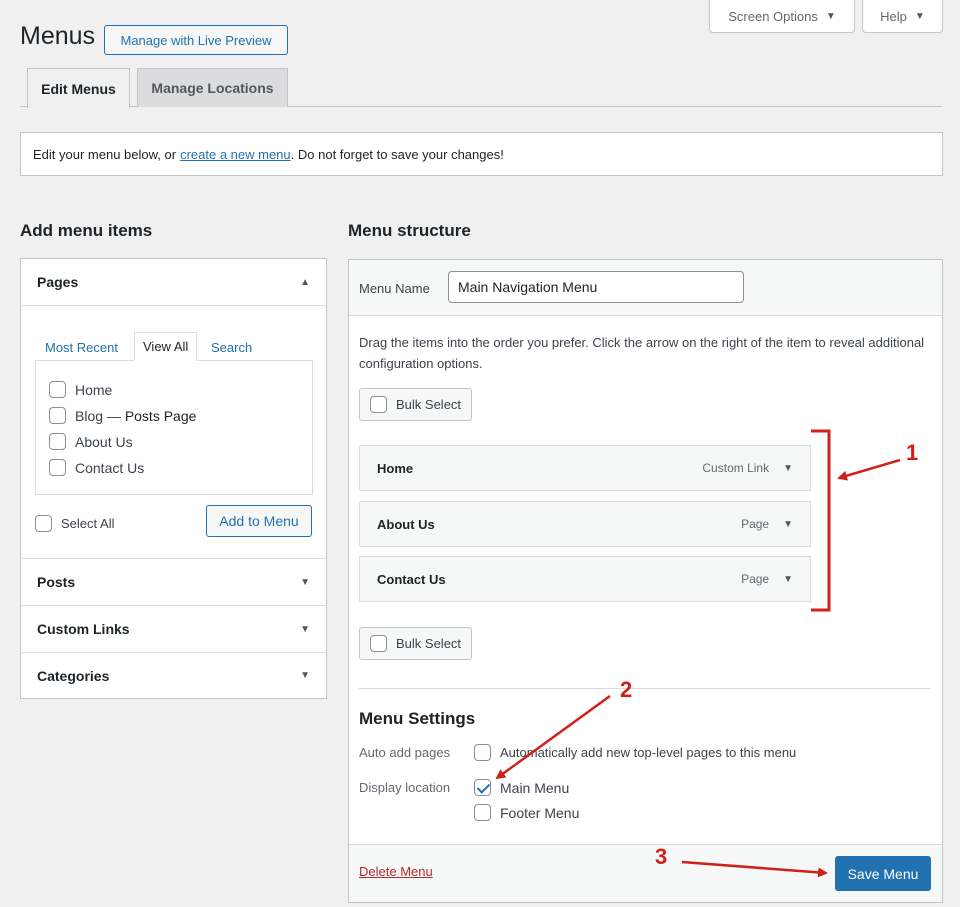 Image resolution: width=960 pixels, height=907 pixels. What do you see at coordinates (397, 154) in the screenshot?
I see `notice-text-after: . Do not forget to save your changes!` at bounding box center [397, 154].